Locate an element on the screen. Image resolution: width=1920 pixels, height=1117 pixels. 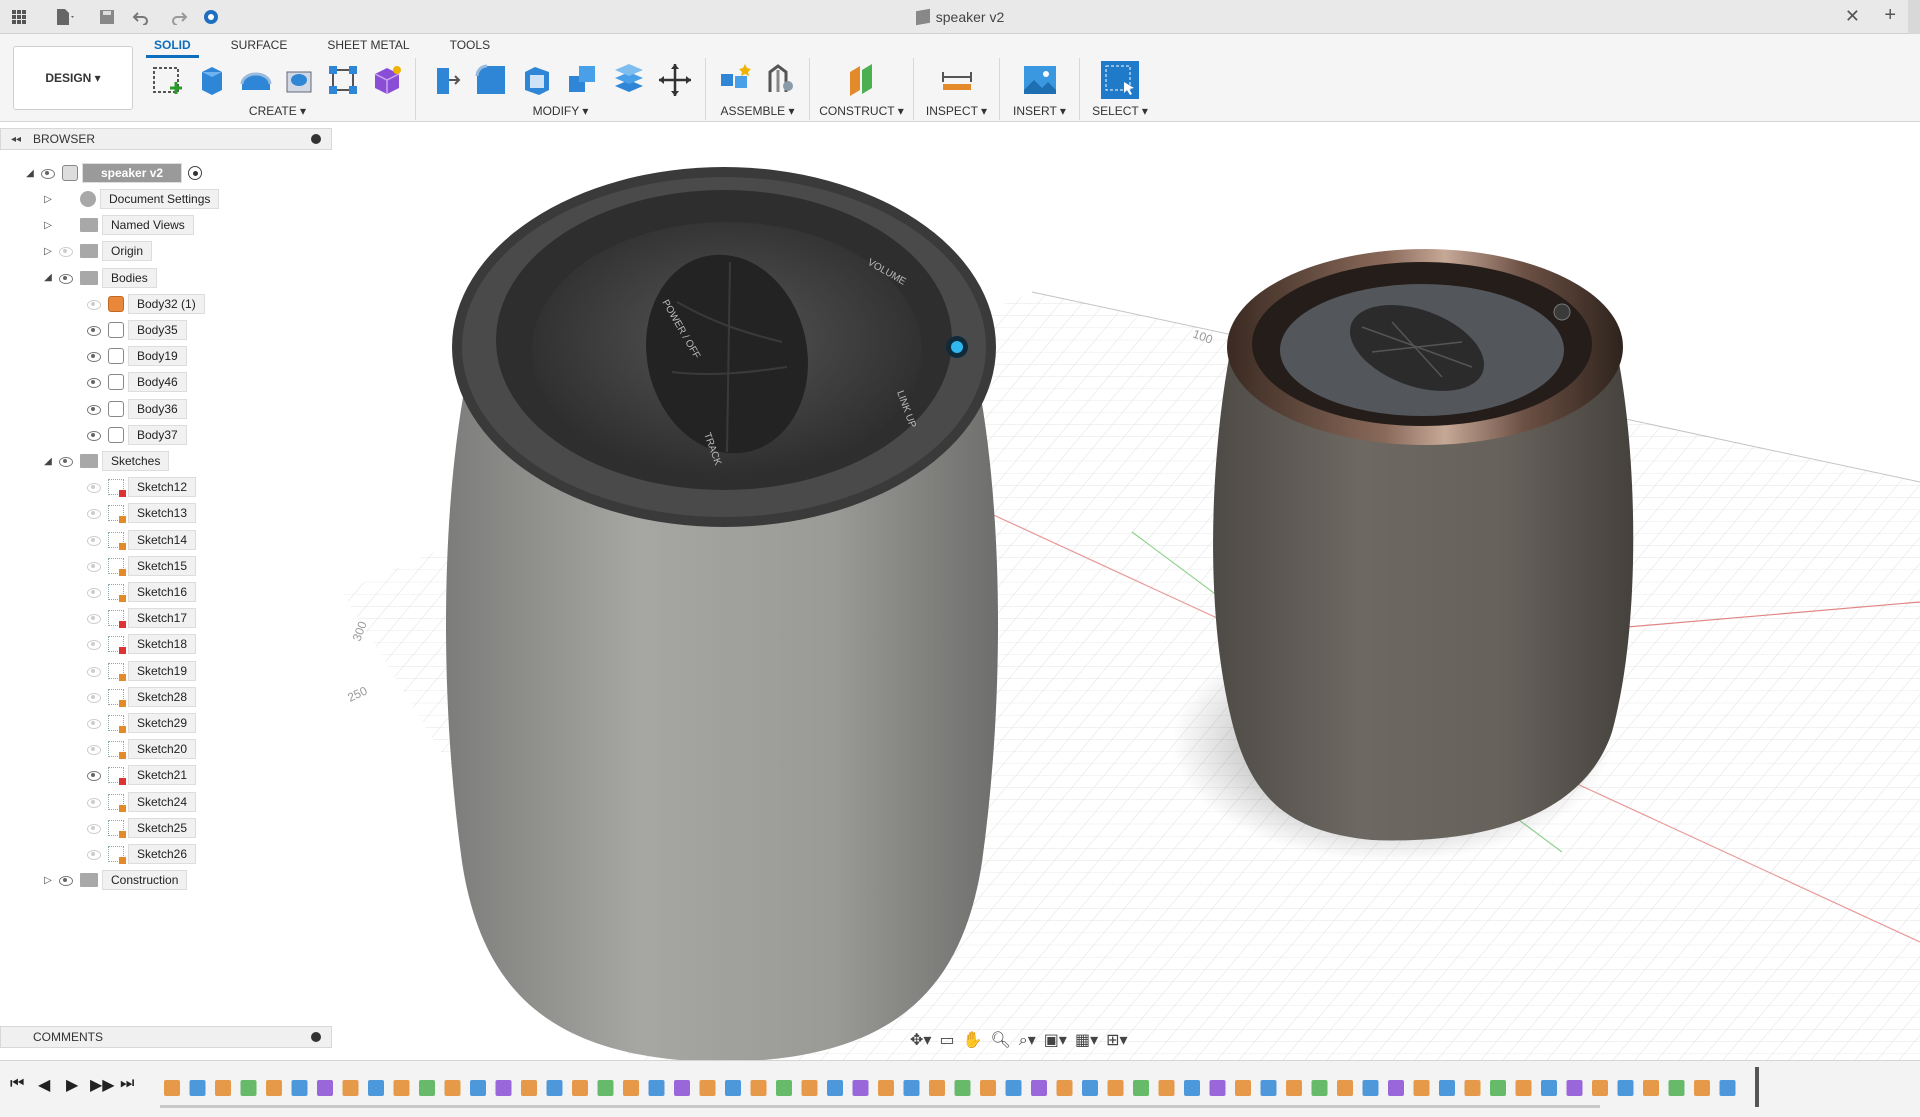
timeline-last-button: ⏭ is located at coordinates (127, 1084).